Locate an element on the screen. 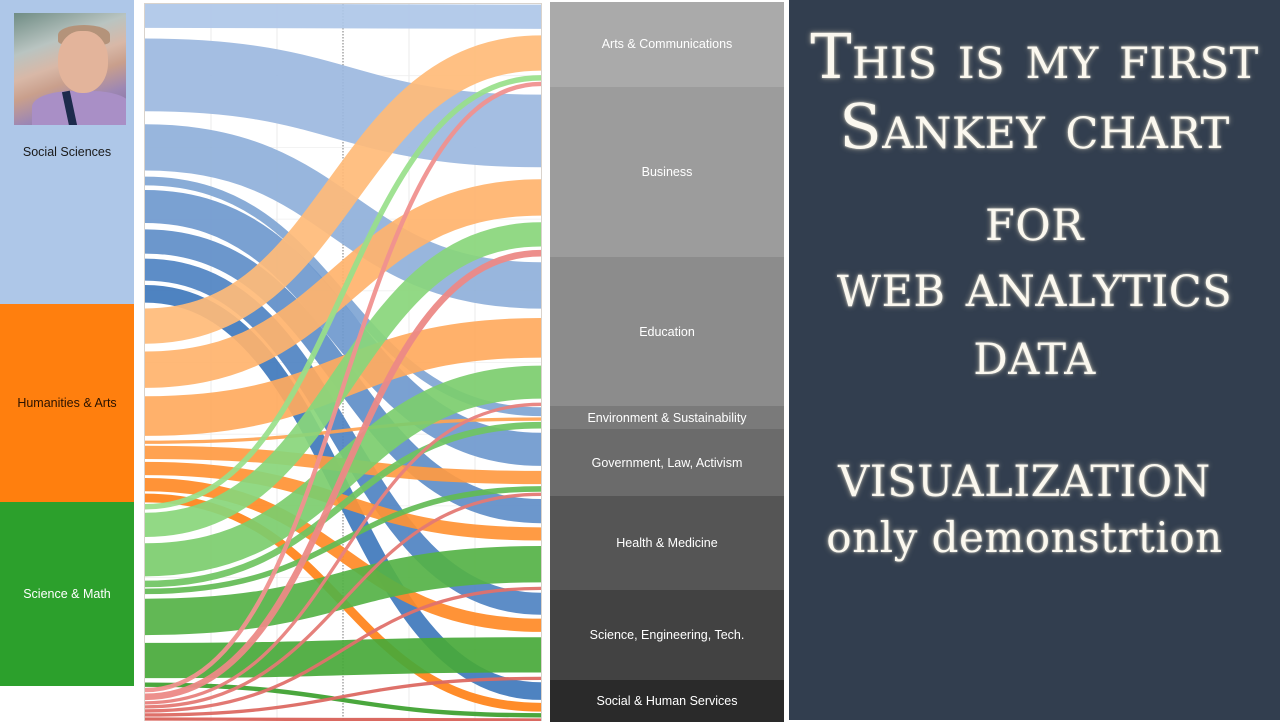 This screenshot has width=1280, height=722. target-node-social-human-services: Social & Human Services is located at coordinates (667, 701).